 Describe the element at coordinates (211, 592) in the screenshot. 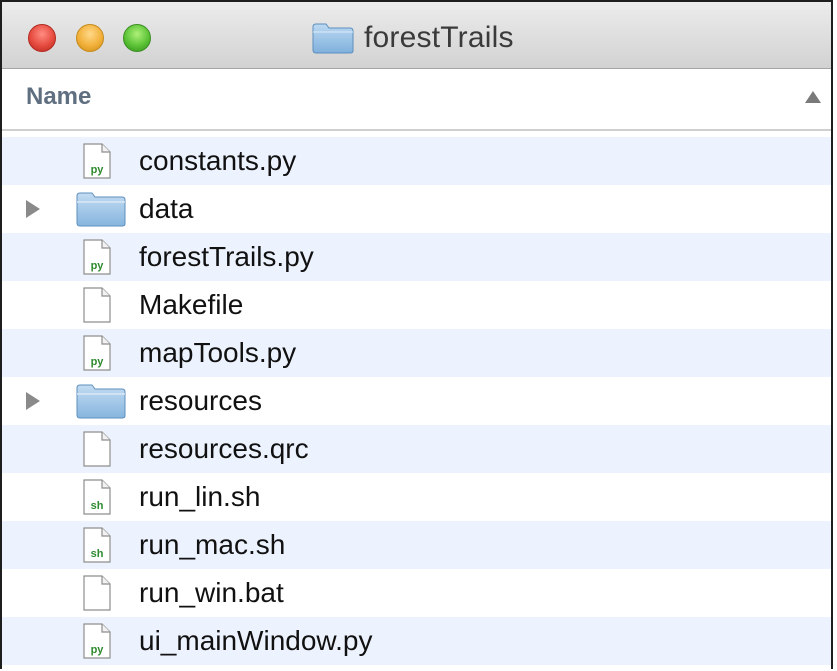

I see `file-name: run_win.bat` at that location.